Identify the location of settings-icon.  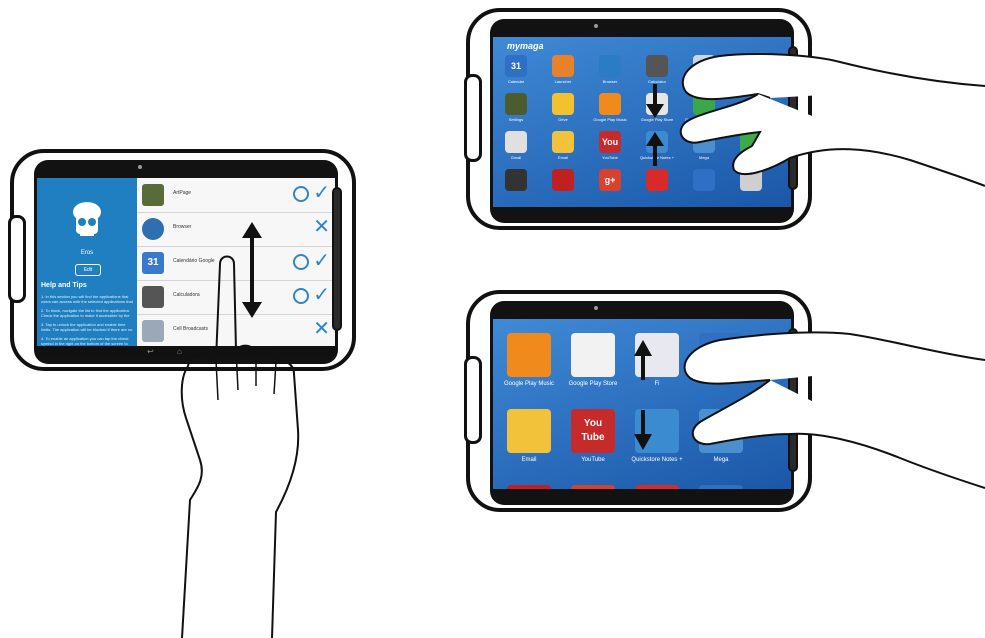
(563, 66).